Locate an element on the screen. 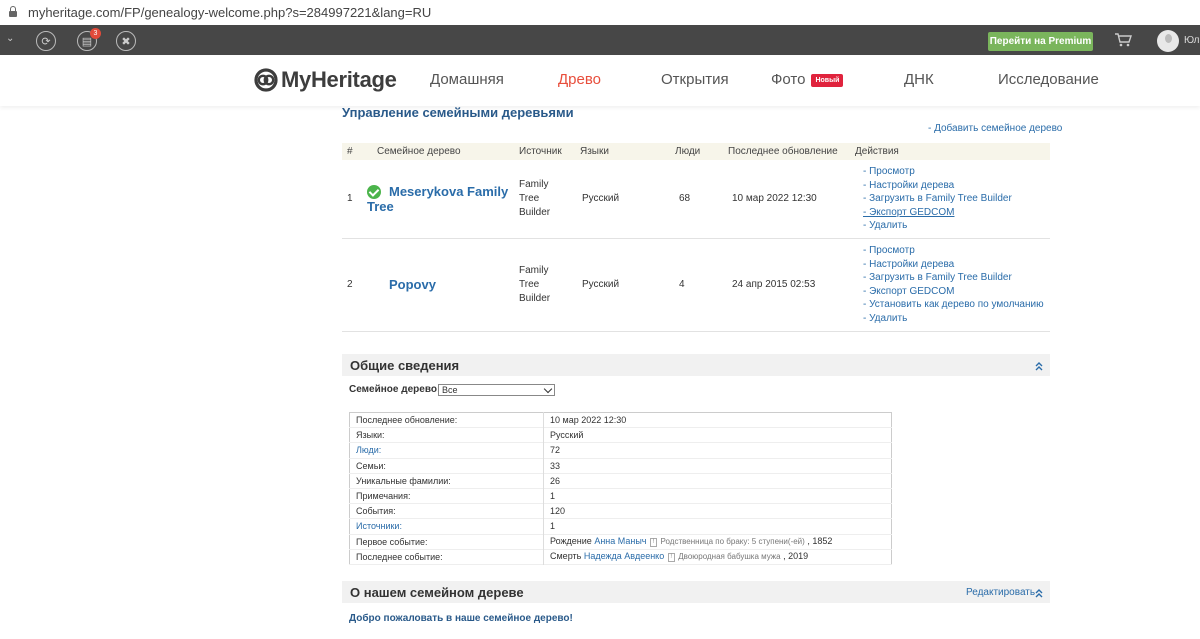  welcome-text: Добро пожаловать в наше семейное дерево! is located at coordinates (461, 618).